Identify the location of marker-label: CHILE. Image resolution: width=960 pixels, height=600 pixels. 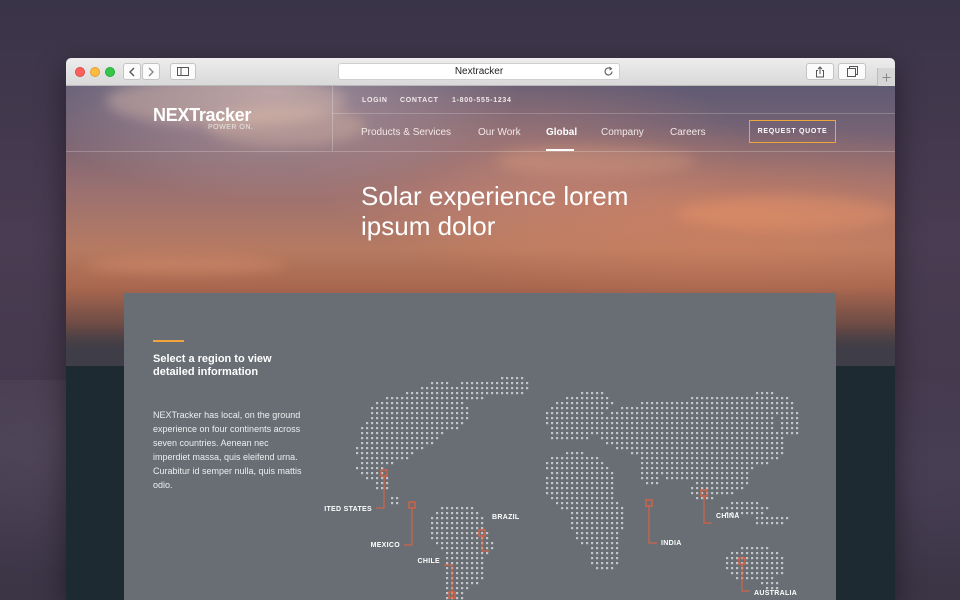
(429, 561).